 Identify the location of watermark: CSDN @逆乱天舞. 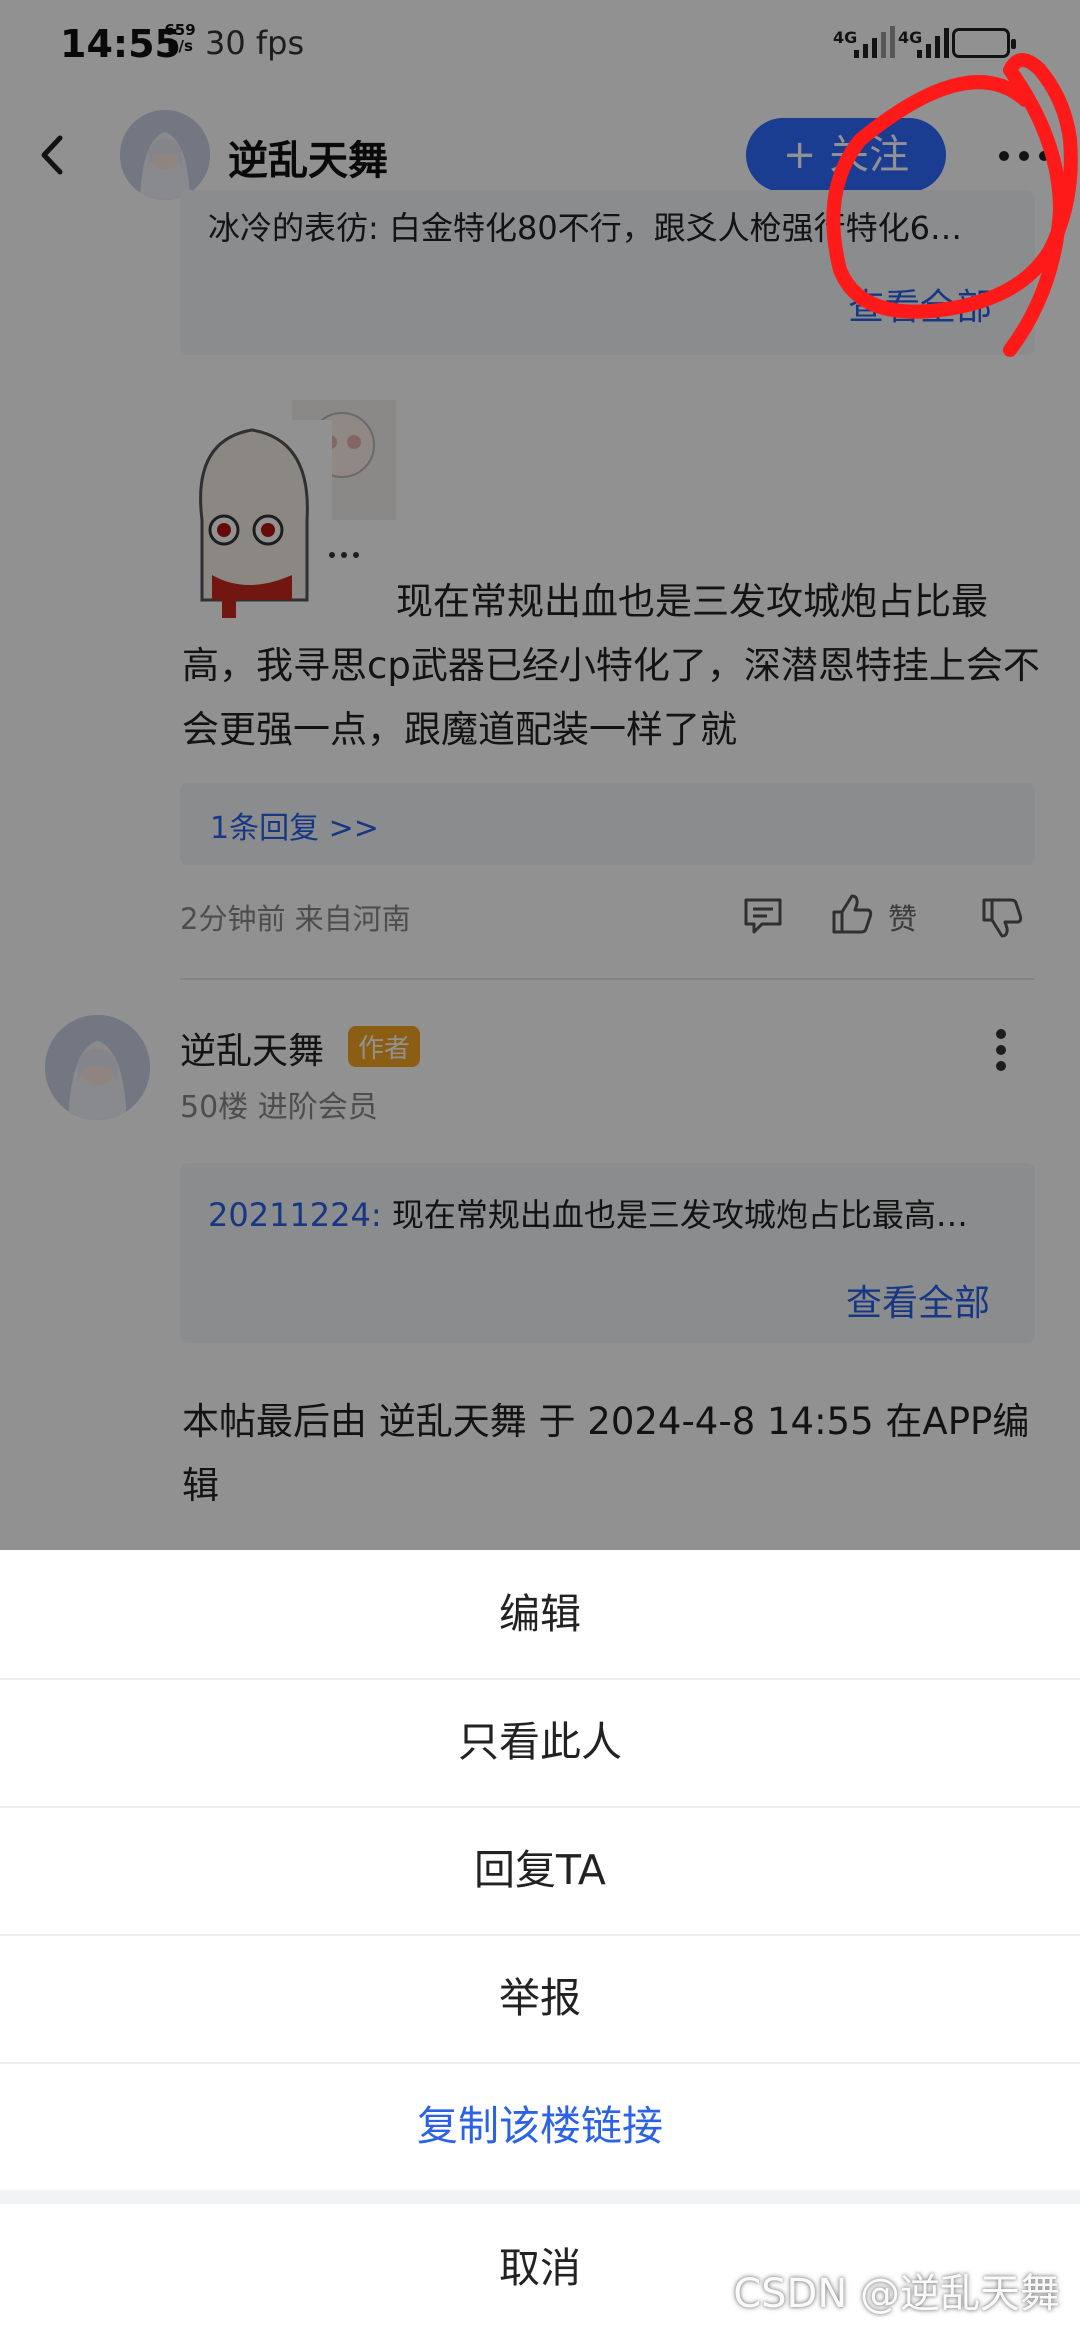
(896, 2294).